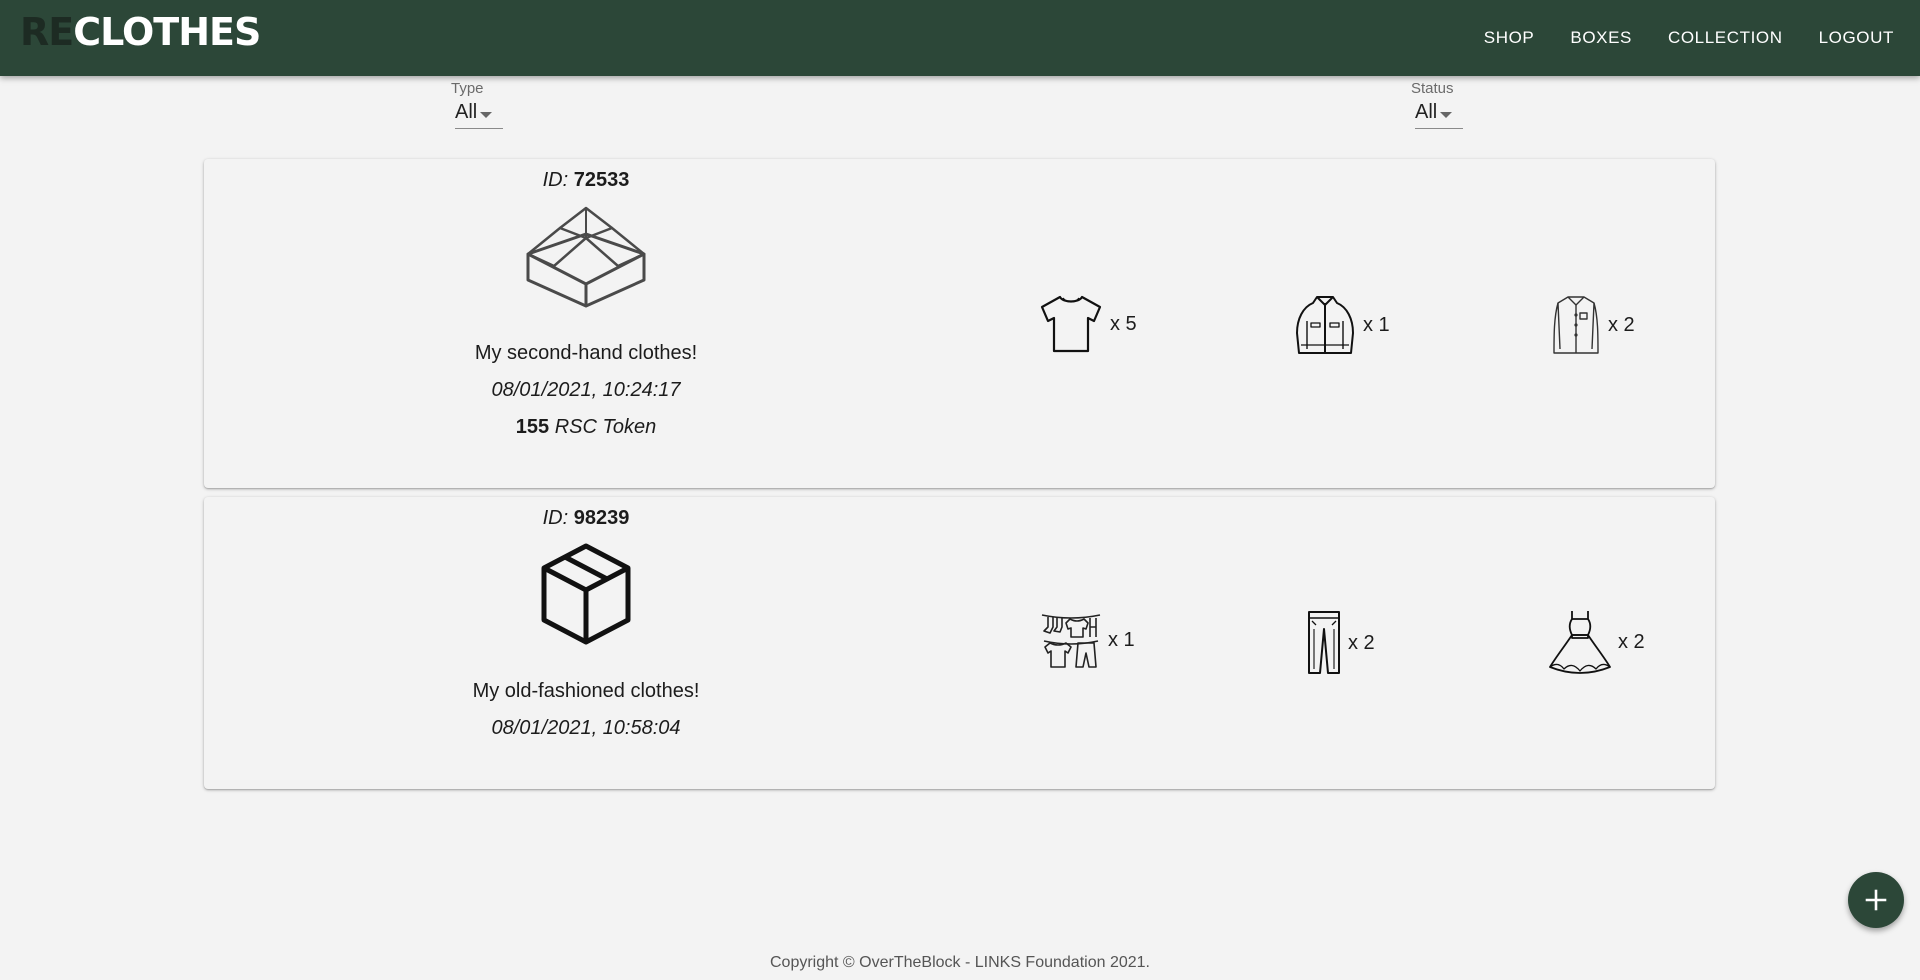  I want to click on app-bar: RECLOTHES SHOP BOXES COLLECTION LOGOUT, so click(960, 38).